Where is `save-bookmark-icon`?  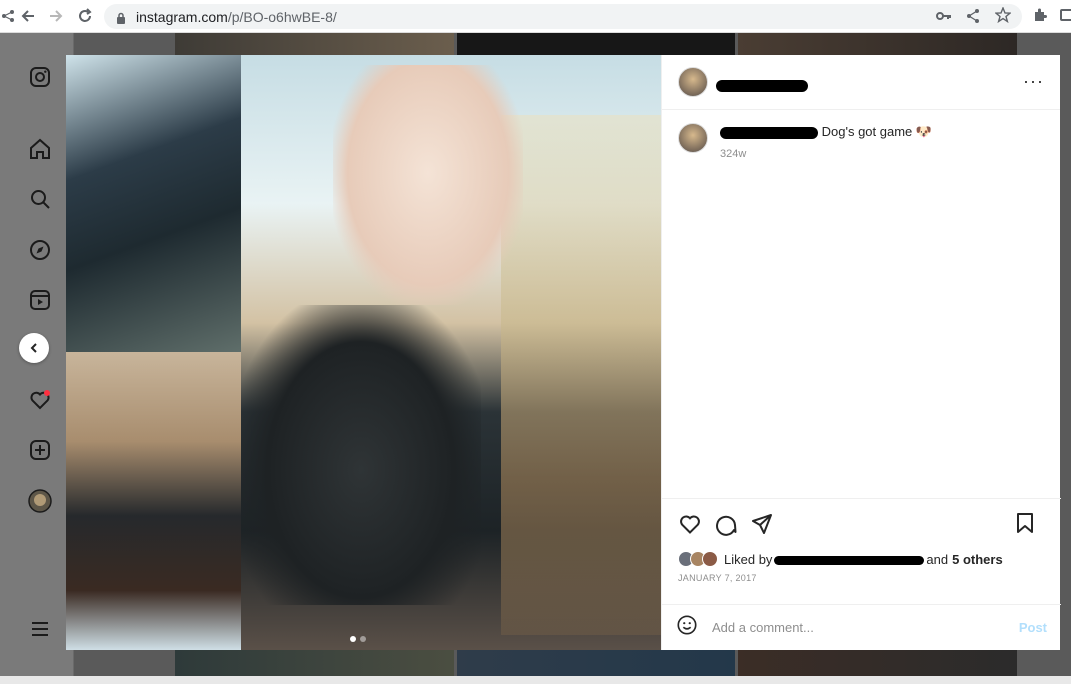 save-bookmark-icon is located at coordinates (1025, 523).